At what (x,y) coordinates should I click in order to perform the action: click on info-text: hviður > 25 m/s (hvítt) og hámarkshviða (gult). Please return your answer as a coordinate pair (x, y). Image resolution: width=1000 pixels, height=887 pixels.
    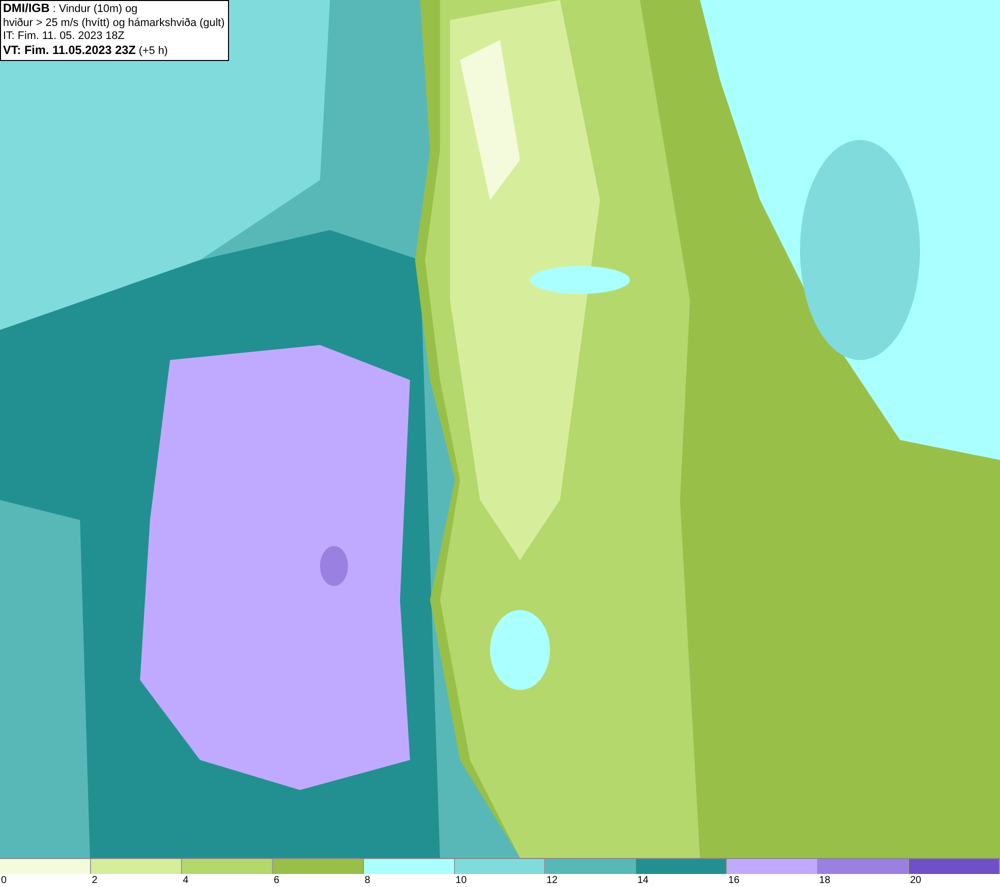
    Looking at the image, I should click on (114, 23).